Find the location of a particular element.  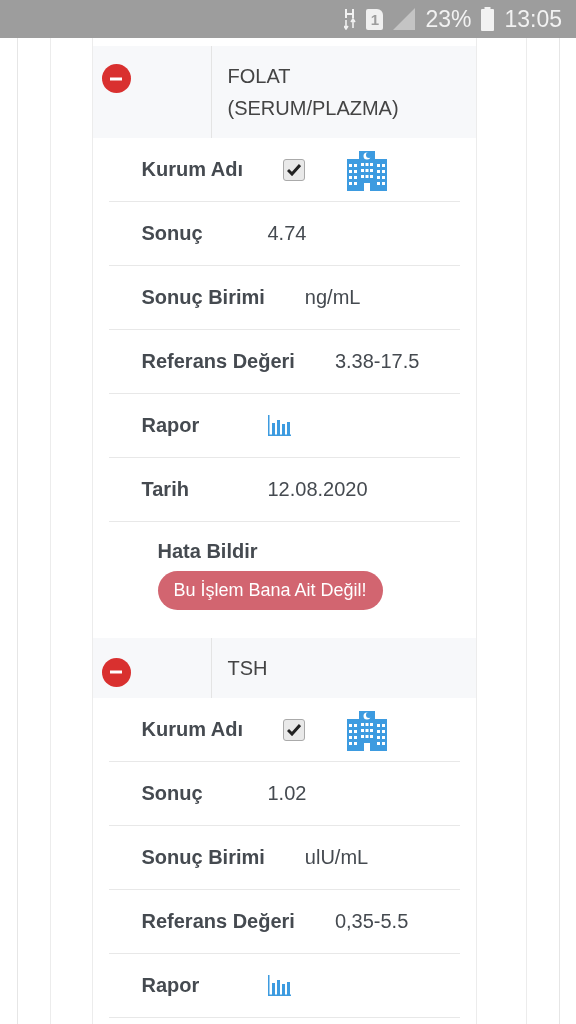

field-value: 4.74 is located at coordinates (287, 233).